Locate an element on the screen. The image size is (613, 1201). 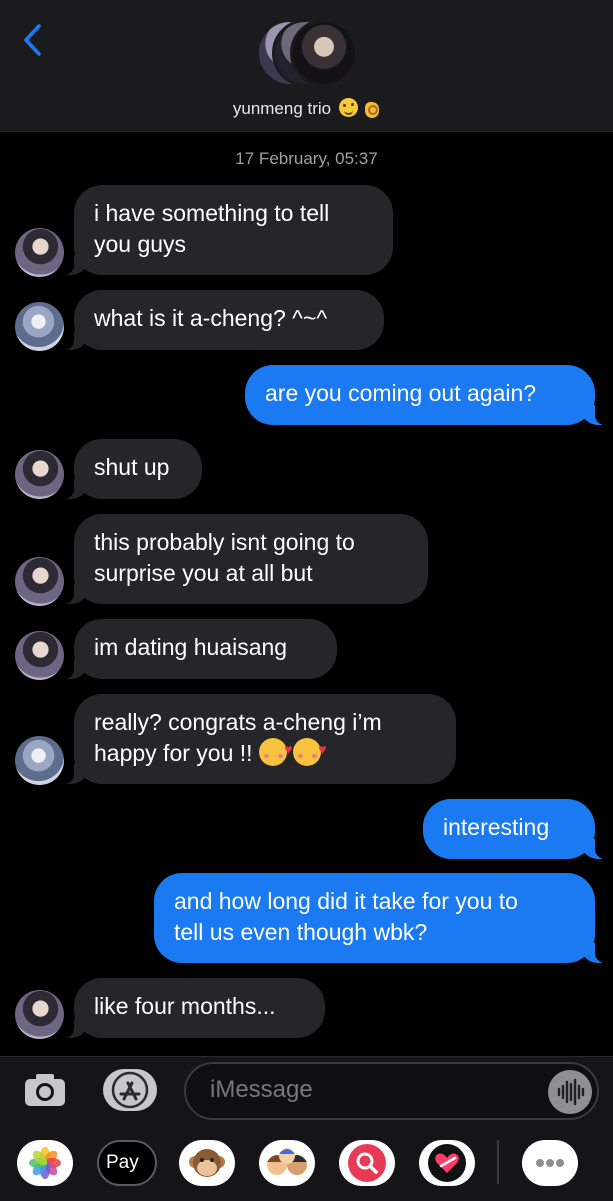
ok-hand-icon is located at coordinates (372, 108).